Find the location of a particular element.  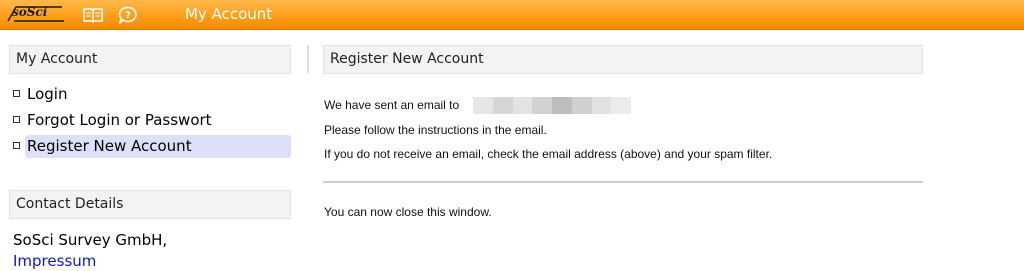

sidebar-item-forgot-login: Forgot Login or Passwort is located at coordinates (151, 121).